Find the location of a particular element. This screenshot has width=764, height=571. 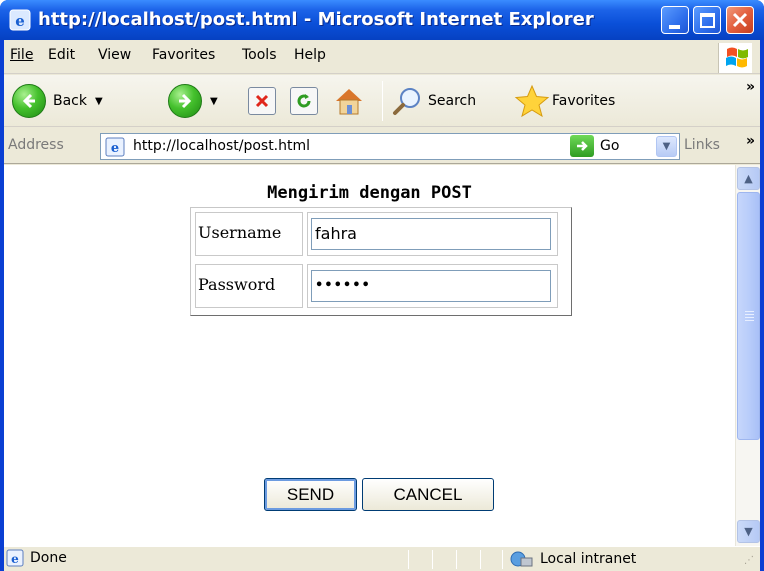

intranet-icon is located at coordinates (521, 559).